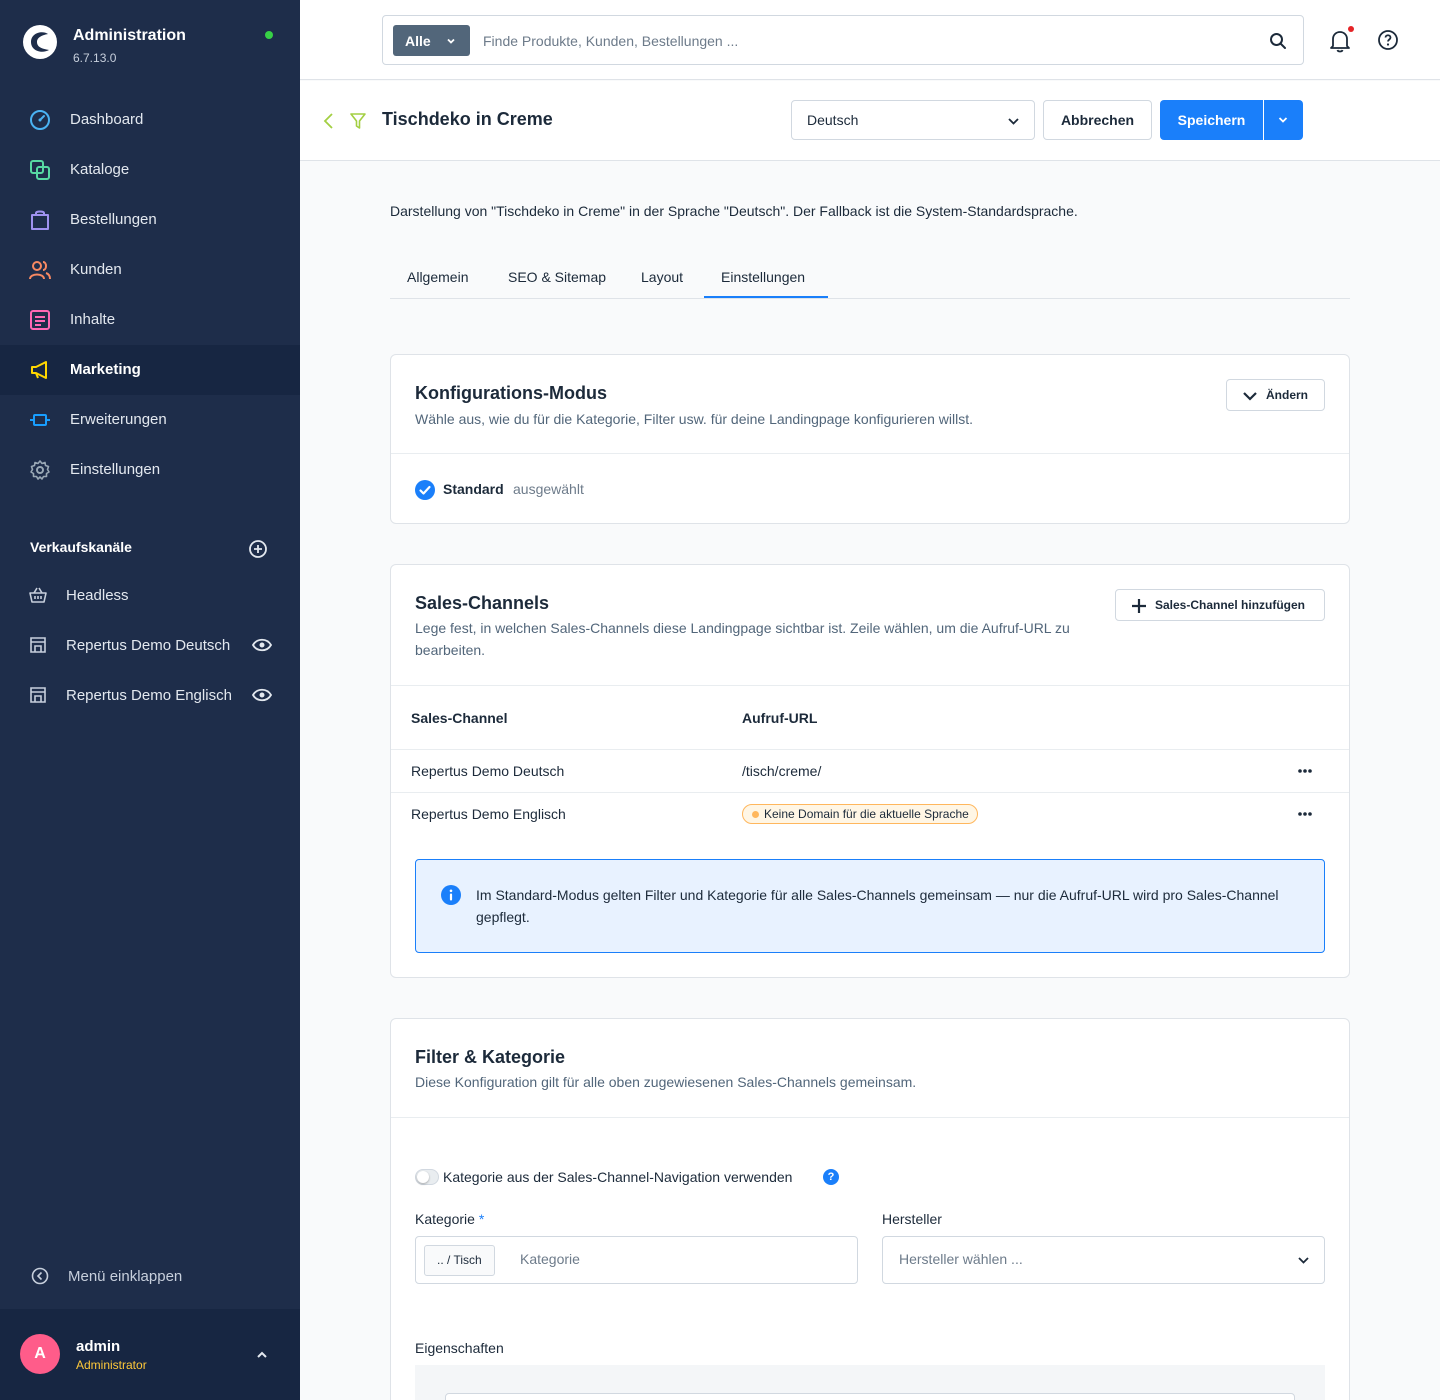  Describe the element at coordinates (150, 370) in the screenshot. I see `sidebar-item-marketing: Marketing` at that location.